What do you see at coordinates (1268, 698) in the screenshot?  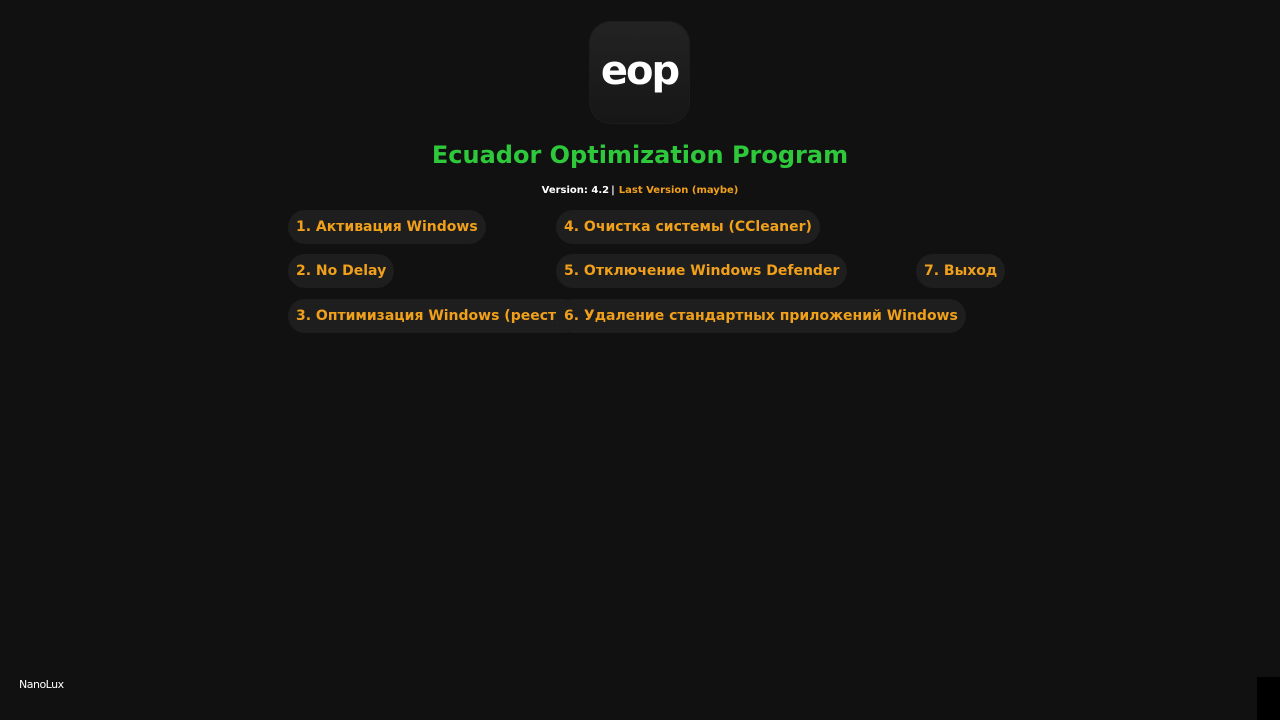 I see `corner-block` at bounding box center [1268, 698].